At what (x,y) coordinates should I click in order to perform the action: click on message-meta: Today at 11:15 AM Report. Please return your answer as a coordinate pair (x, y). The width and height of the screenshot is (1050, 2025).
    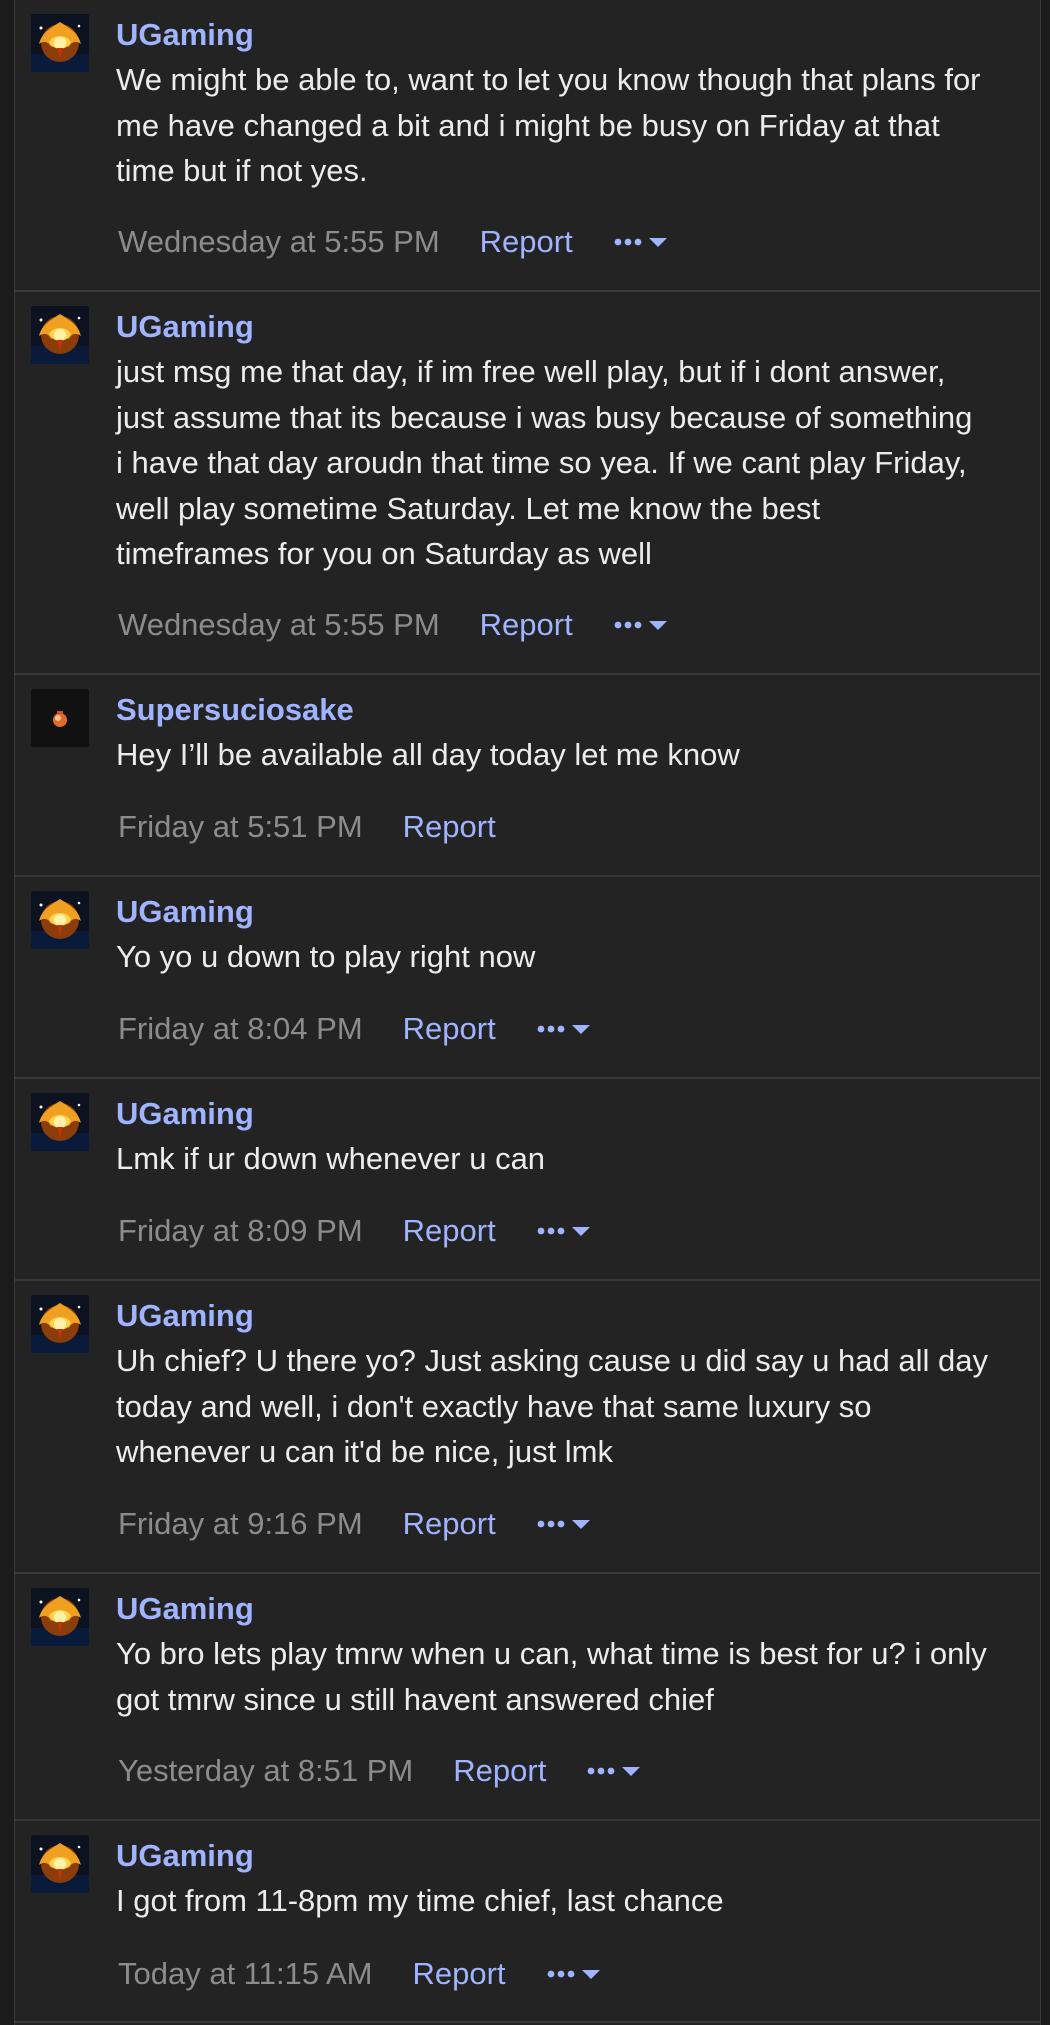
    Looking at the image, I should click on (362, 1974).